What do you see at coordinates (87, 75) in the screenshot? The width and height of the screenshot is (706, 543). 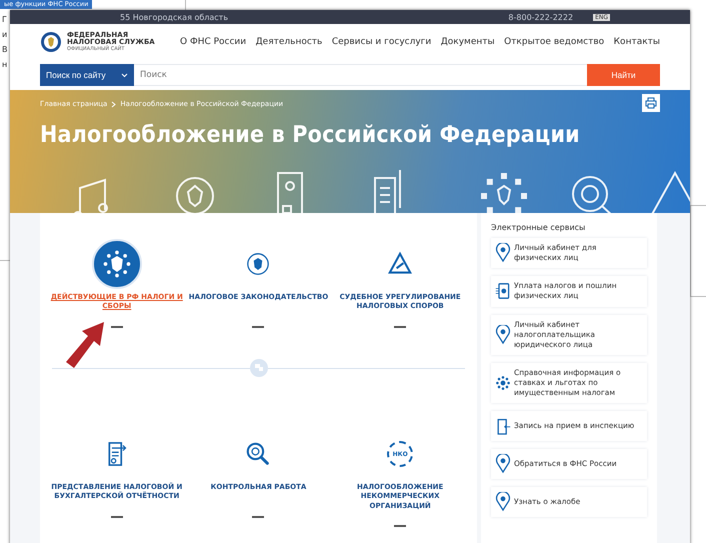 I see `search-scope-dropdown: Поиск по сайту` at bounding box center [87, 75].